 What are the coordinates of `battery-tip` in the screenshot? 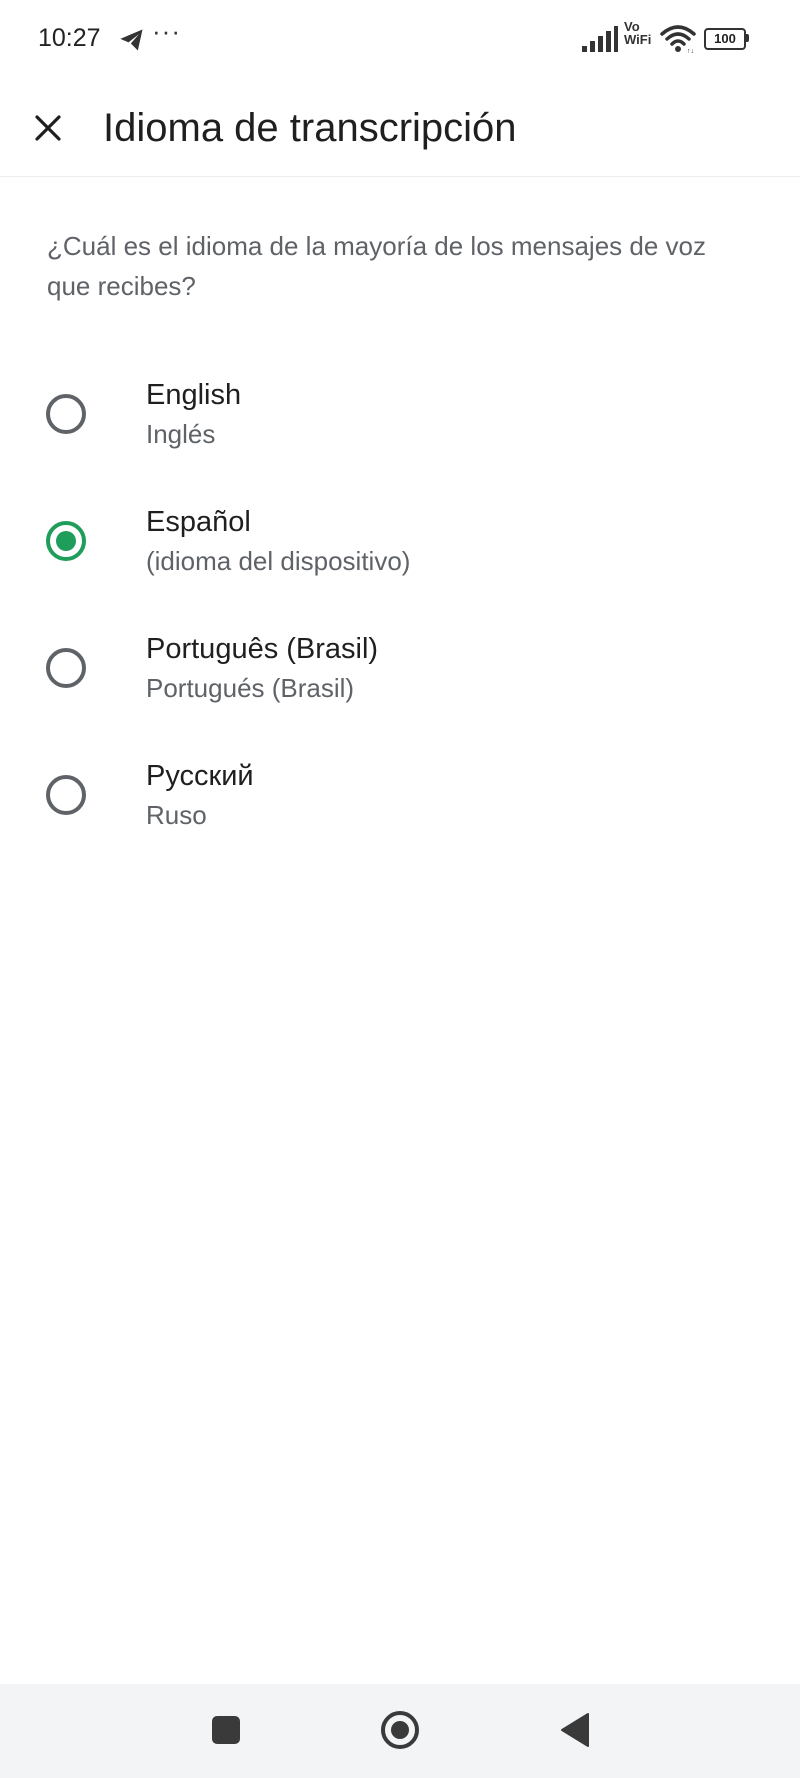 It's located at (747, 38).